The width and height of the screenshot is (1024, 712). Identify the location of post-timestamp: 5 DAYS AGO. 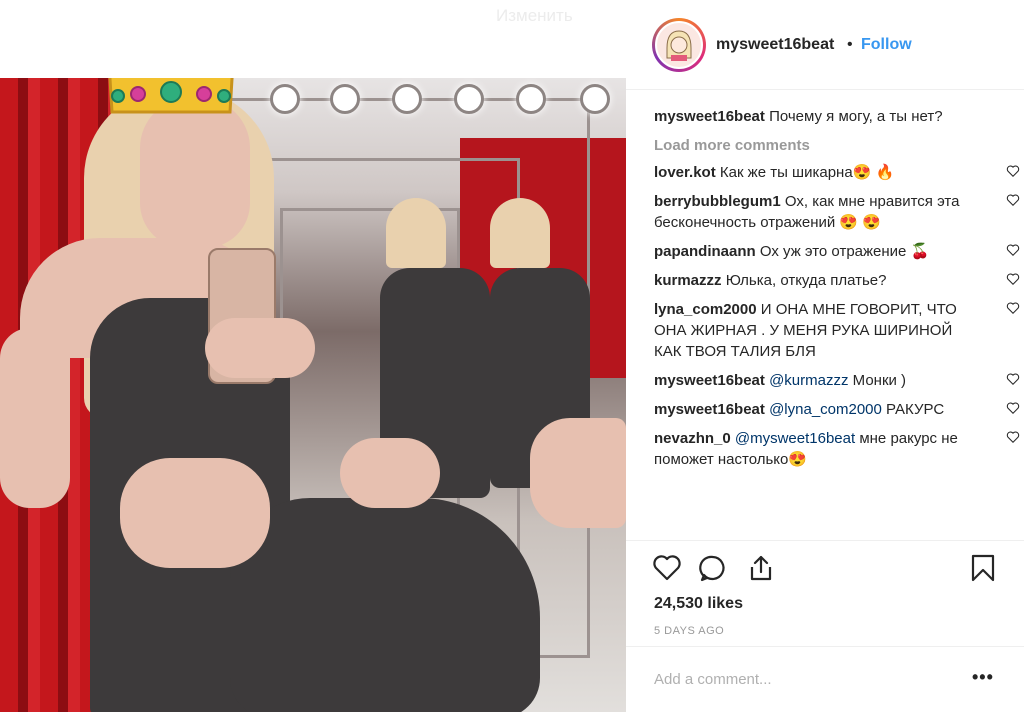
(689, 631).